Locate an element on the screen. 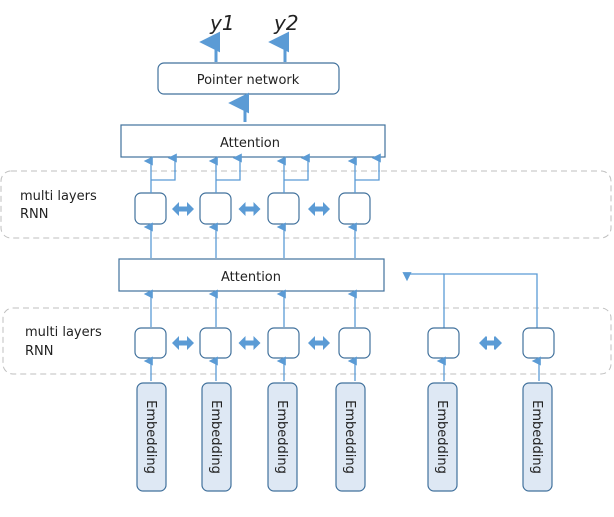 The height and width of the screenshot is (517, 614). rnn-top-cells is located at coordinates (257, 205).